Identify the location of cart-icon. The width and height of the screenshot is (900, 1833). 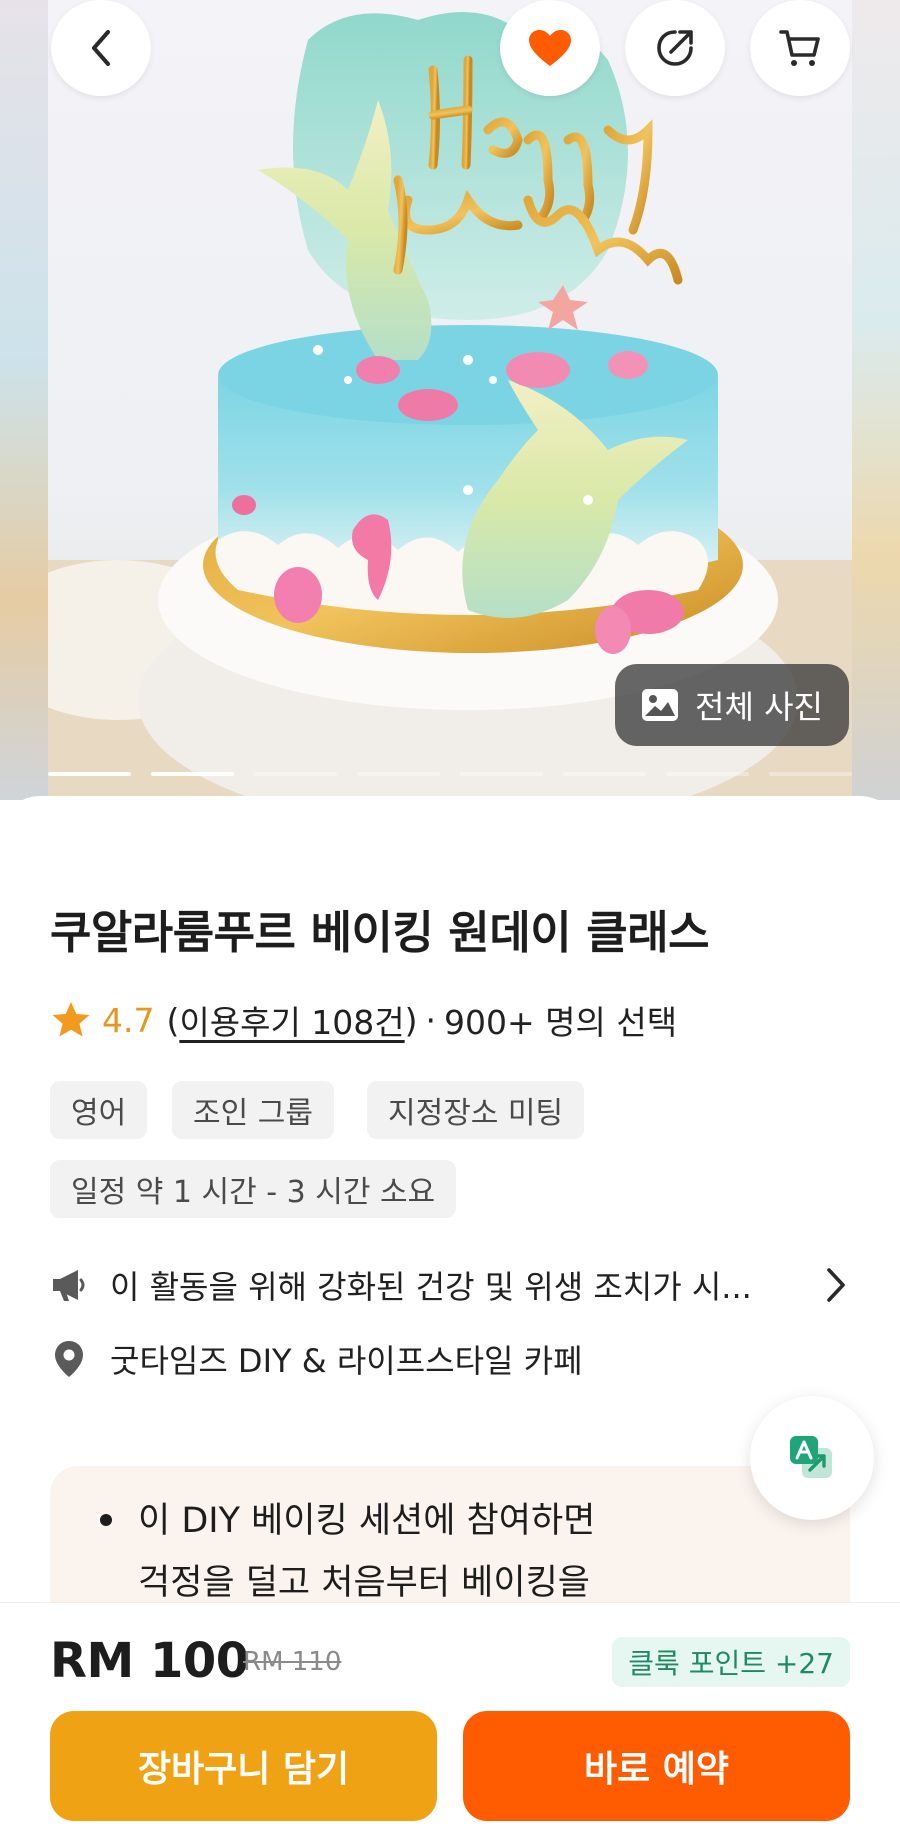
(799, 48).